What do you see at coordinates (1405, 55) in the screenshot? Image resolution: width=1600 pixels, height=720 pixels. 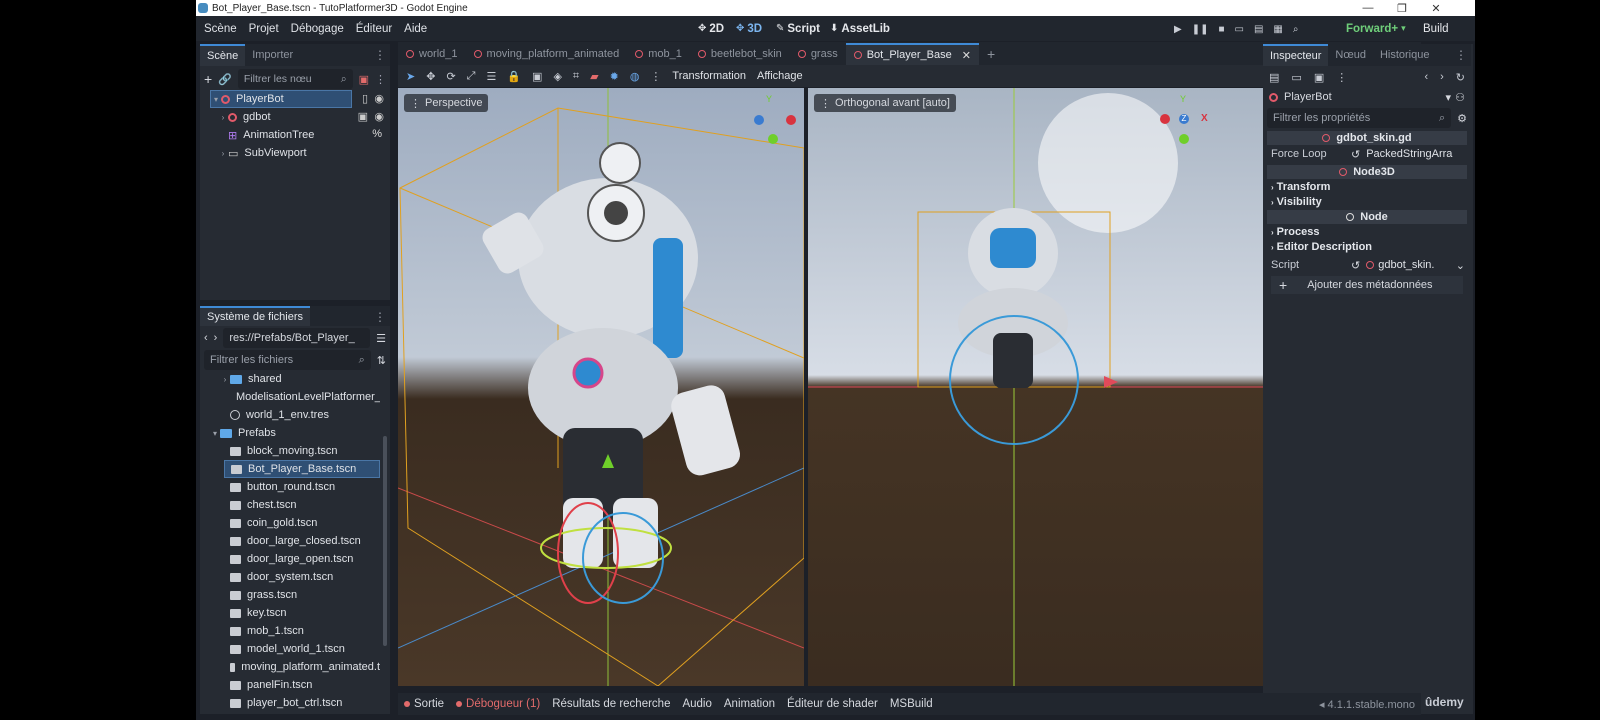 I see `tab-history: Historique` at bounding box center [1405, 55].